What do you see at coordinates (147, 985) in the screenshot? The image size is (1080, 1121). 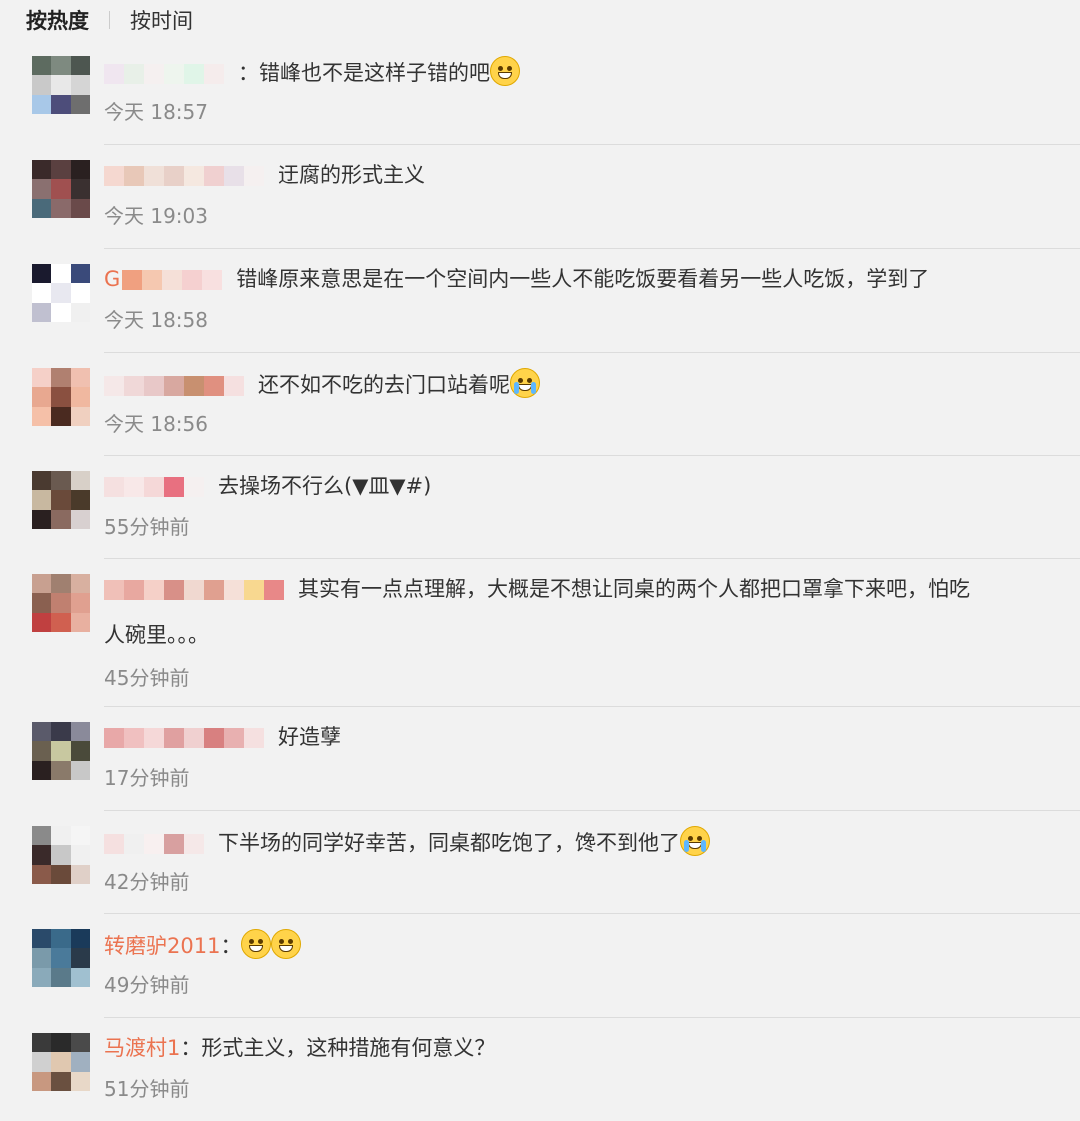 I see `comment-timestamp: 49分钟前` at bounding box center [147, 985].